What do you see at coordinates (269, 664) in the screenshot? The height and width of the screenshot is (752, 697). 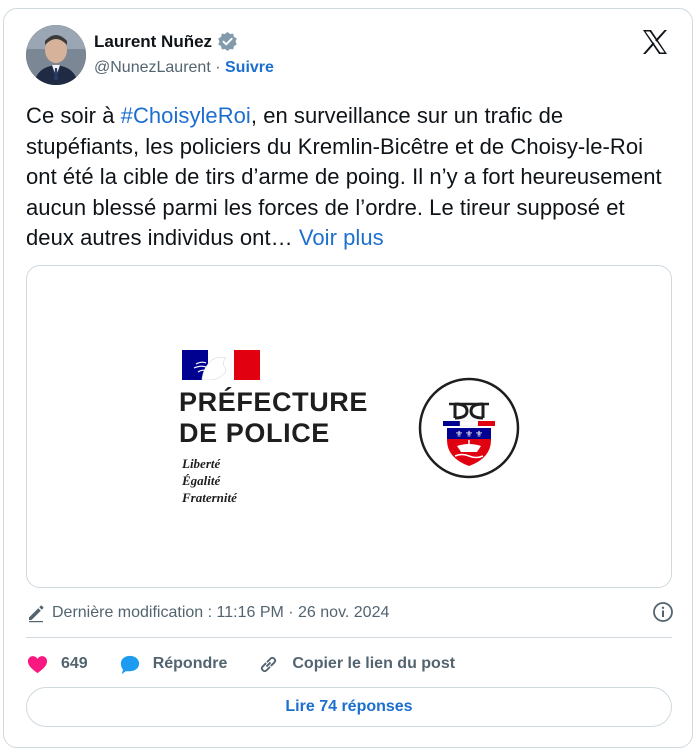 I see `link-icon` at bounding box center [269, 664].